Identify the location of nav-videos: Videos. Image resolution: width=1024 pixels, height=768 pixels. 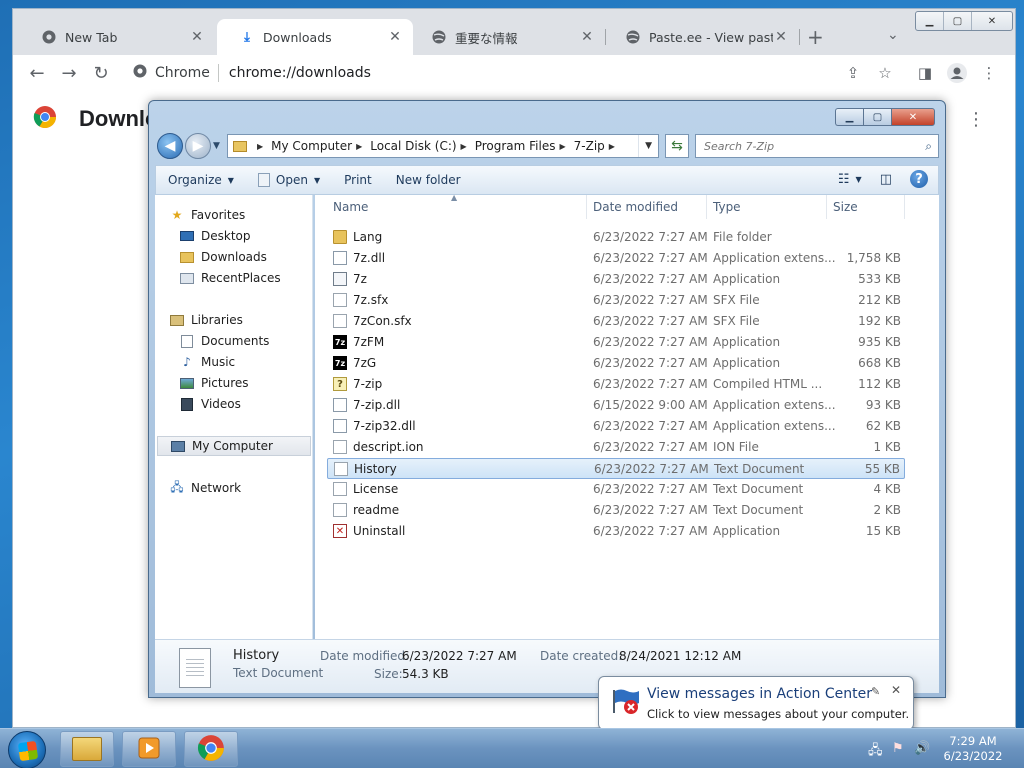
(258, 404).